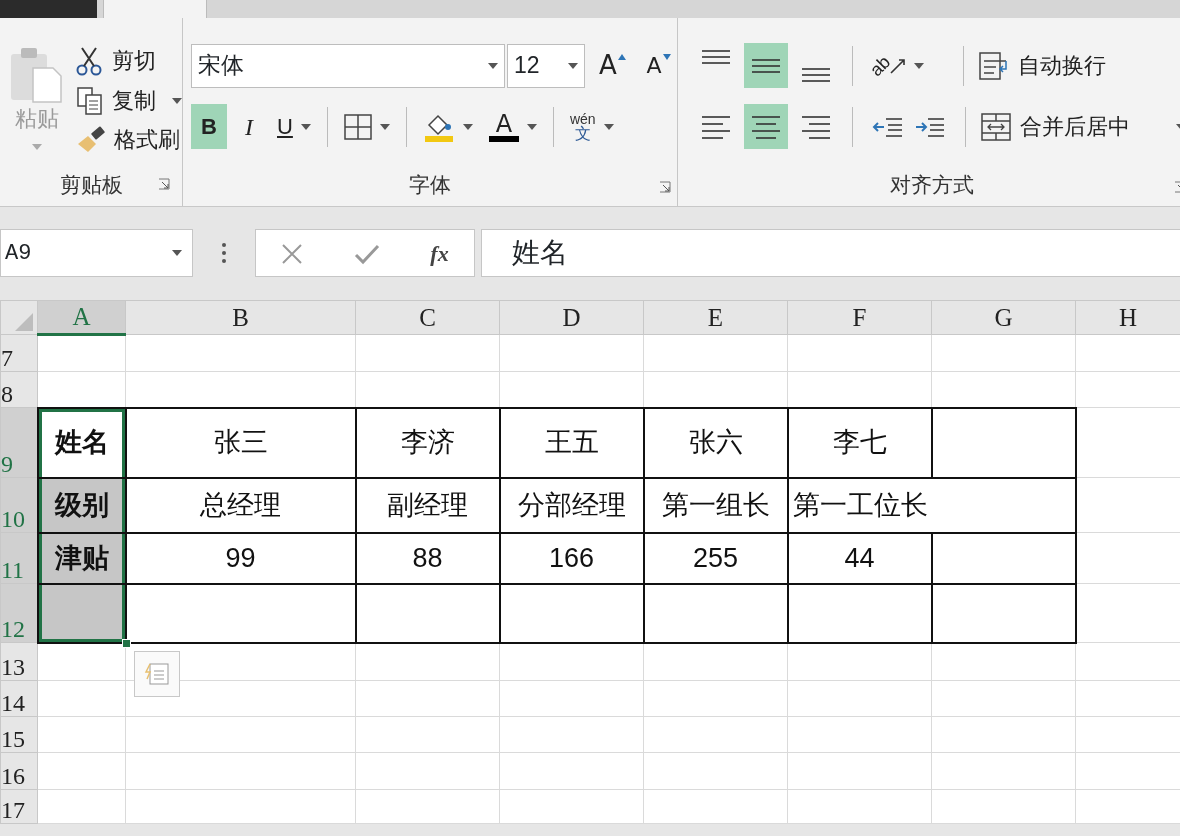 The image size is (1180, 836). I want to click on column-header: E, so click(715, 317).